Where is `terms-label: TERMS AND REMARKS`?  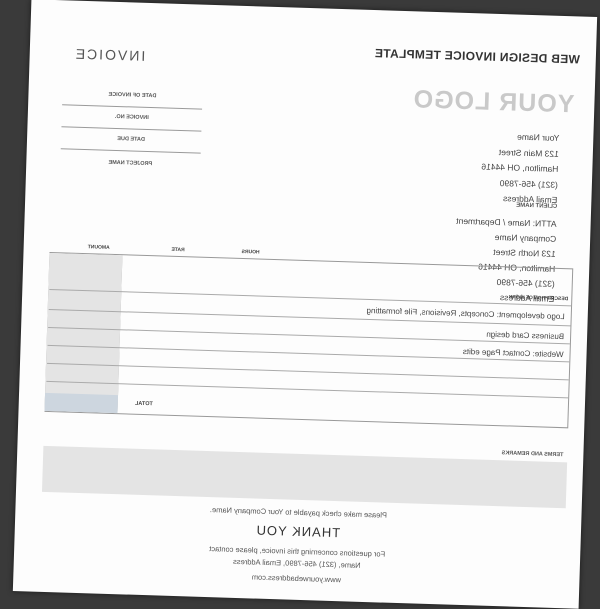
terms-label: TERMS AND REMARKS is located at coordinates (532, 454).